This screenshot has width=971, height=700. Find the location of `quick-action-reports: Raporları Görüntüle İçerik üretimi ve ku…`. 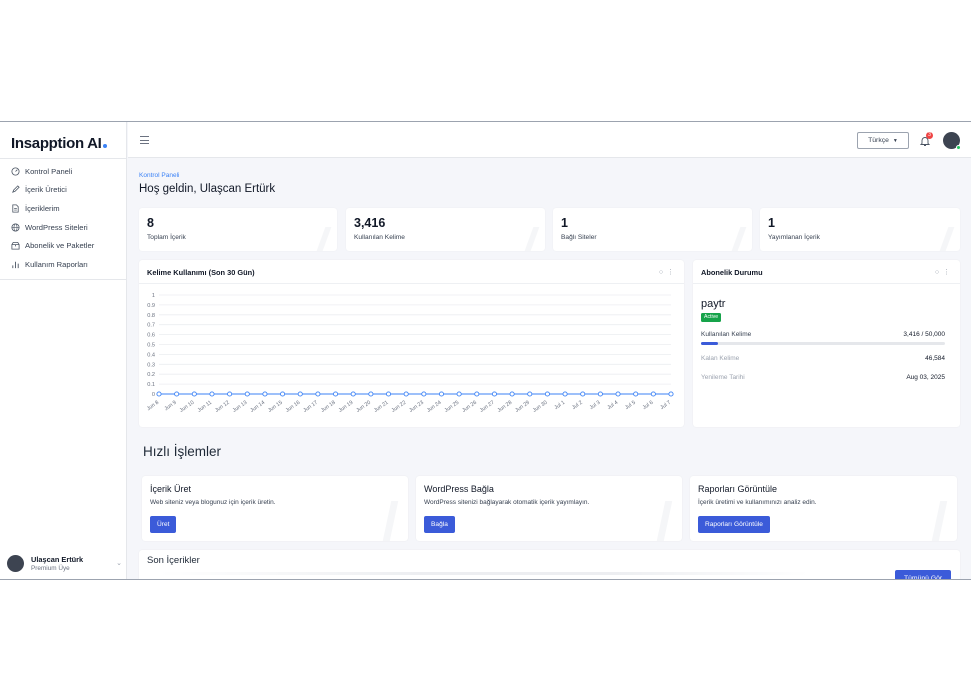

quick-action-reports: Raporları Görüntüle İçerik üretimi ve ku… is located at coordinates (823, 508).